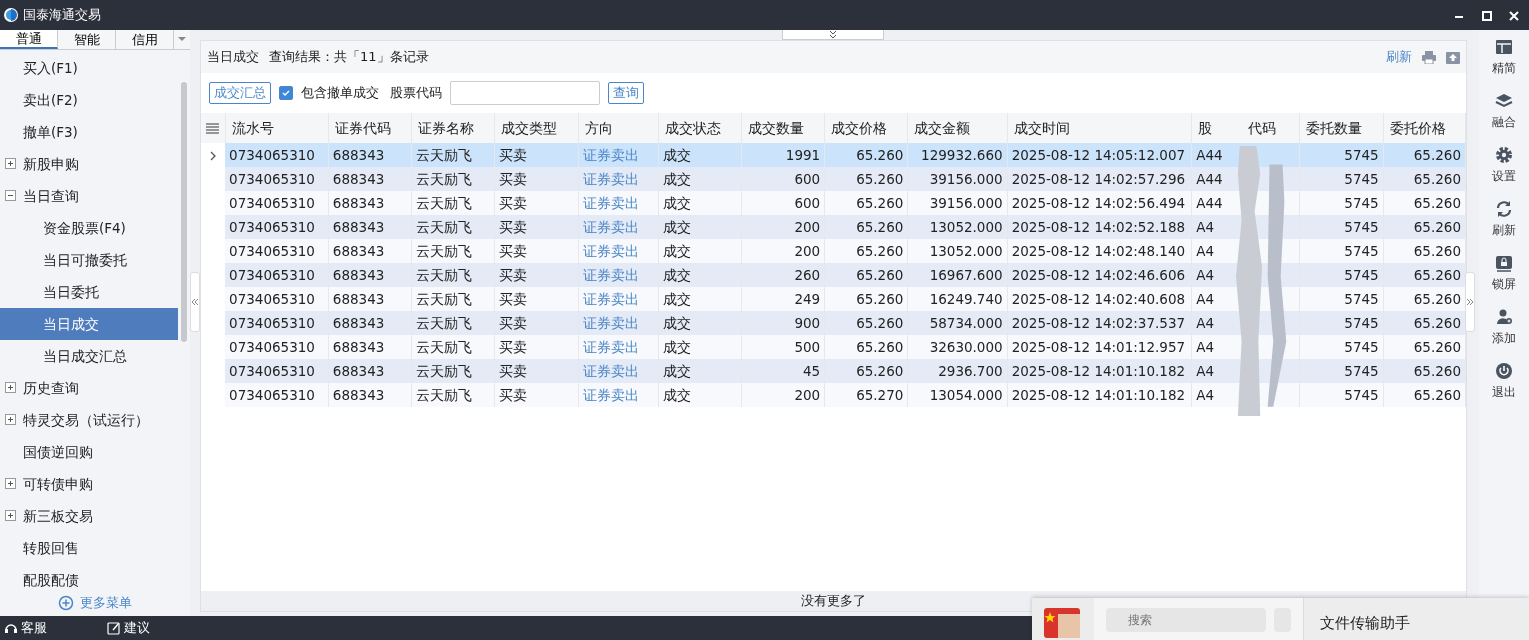  Describe the element at coordinates (833, 203) in the screenshot. I see `table-row: 0734065310 688343 云天励飞 买卖 证券卖出 成交 600 65.260 39156.000 2025-08-12 14:02:56.494 A44 5745 65.260` at that location.